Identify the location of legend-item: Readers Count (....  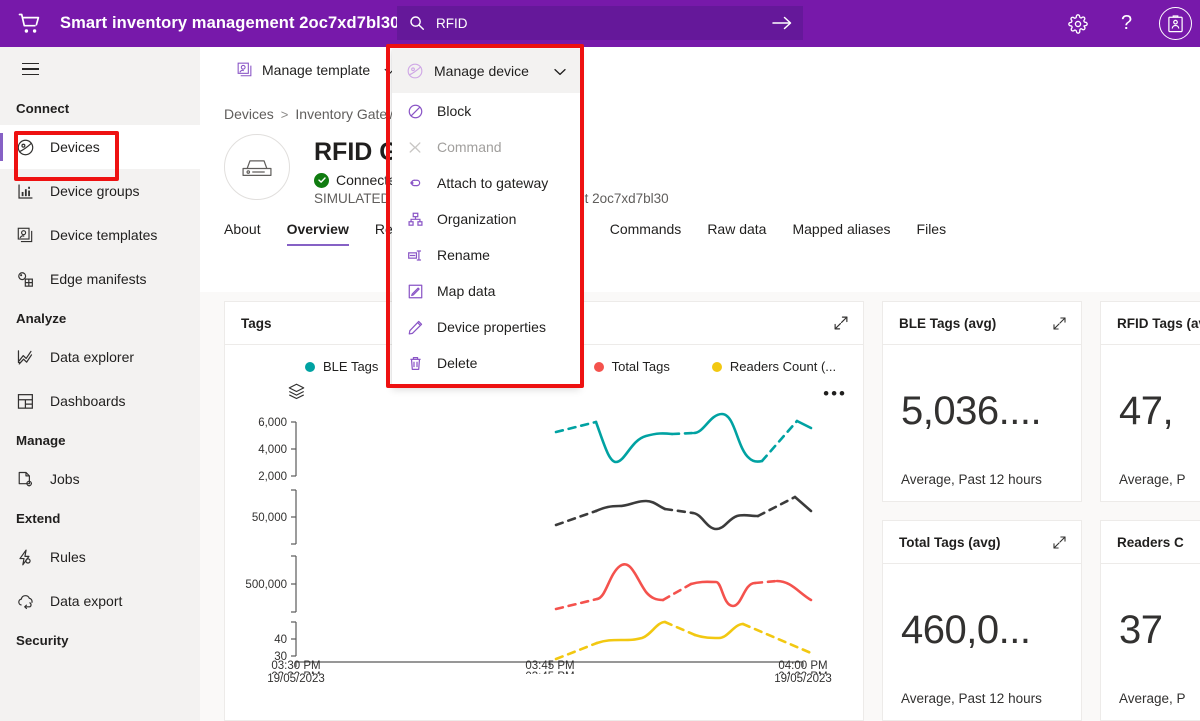
(773, 366).